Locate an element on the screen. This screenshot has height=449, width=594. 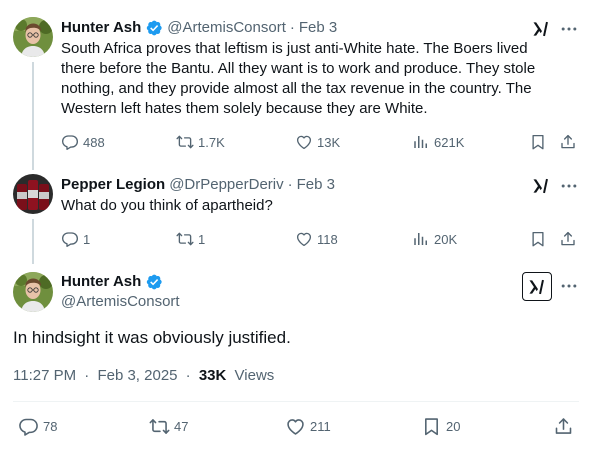
grok-button is located at coordinates (537, 286).